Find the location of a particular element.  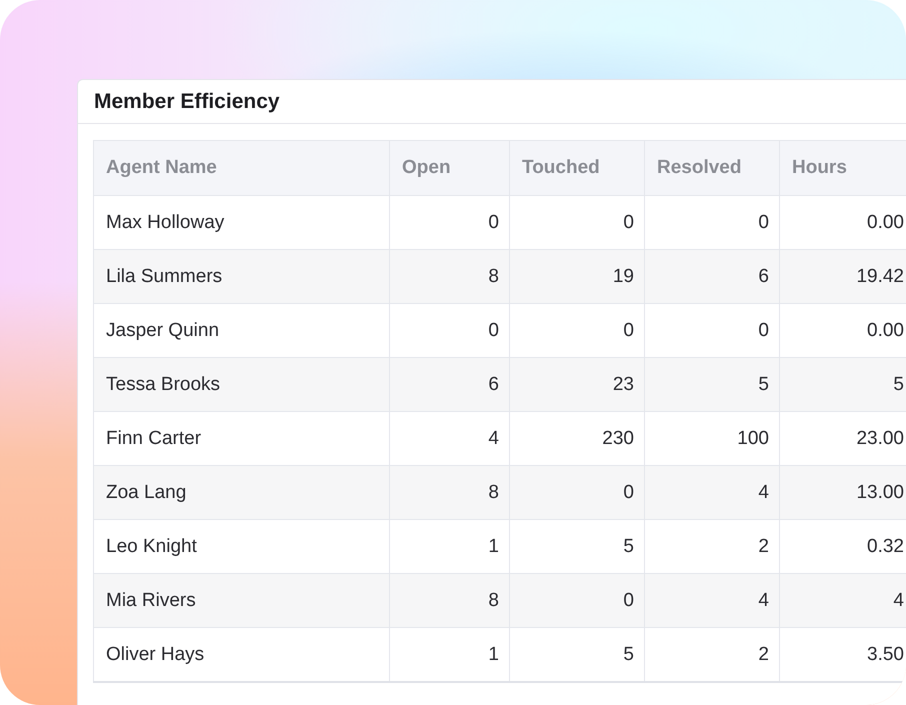

table-cell: Lila Summers is located at coordinates (242, 277).